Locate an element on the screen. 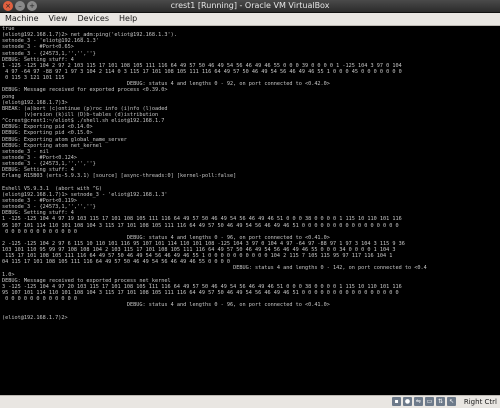  host-key-label: Right Ctrl is located at coordinates (480, 402).